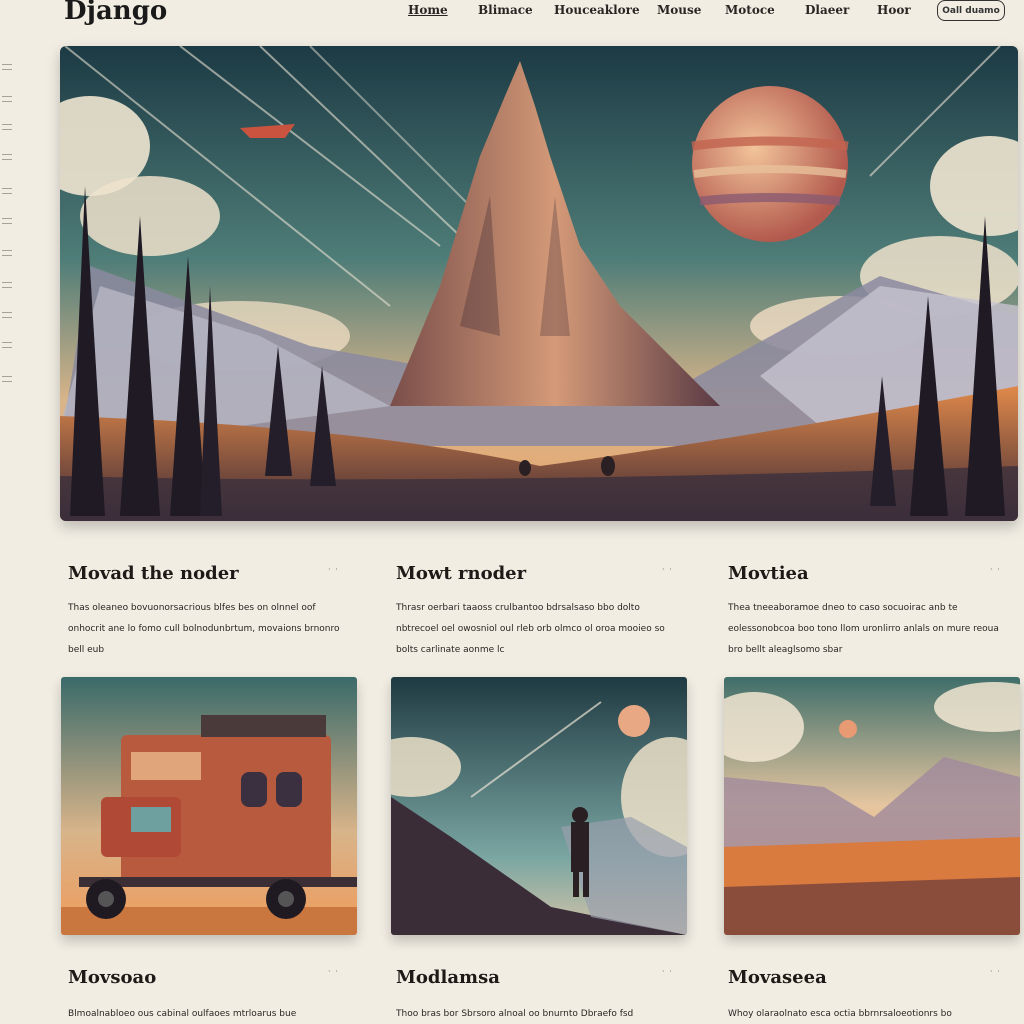 This screenshot has height=1024, width=1024. I want to click on nav-item-6: Dlaeer, so click(827, 10).